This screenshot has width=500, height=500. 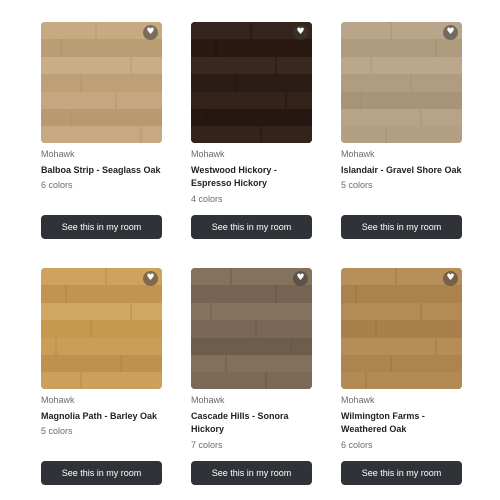 What do you see at coordinates (251, 177) in the screenshot?
I see `product-name: Westwood Hickory - Espresso Hickory` at bounding box center [251, 177].